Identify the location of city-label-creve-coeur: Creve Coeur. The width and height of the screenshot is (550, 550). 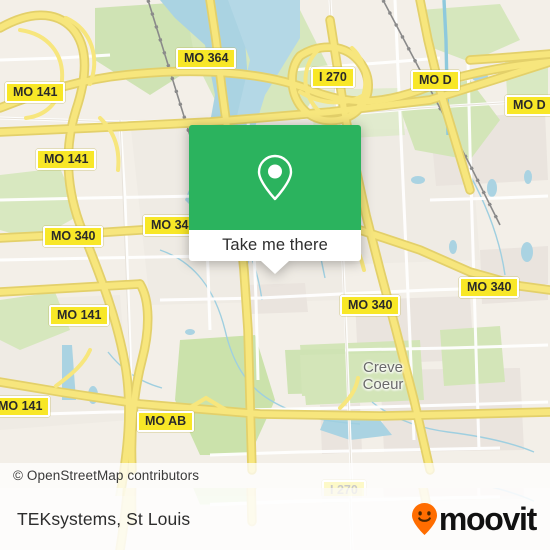
(383, 376).